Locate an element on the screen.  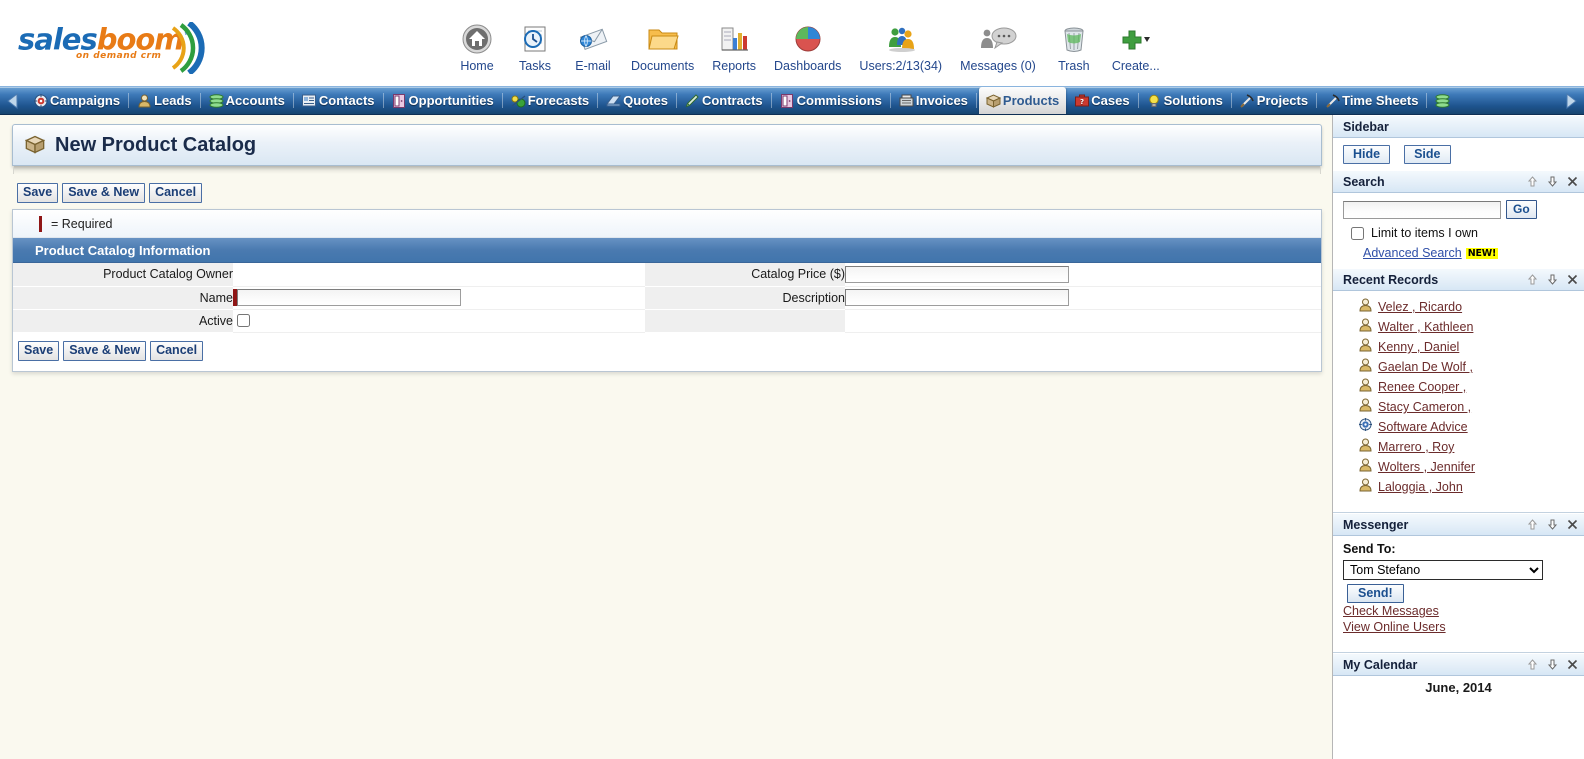
list-item: Laloggia , John is located at coordinates (1458, 487).